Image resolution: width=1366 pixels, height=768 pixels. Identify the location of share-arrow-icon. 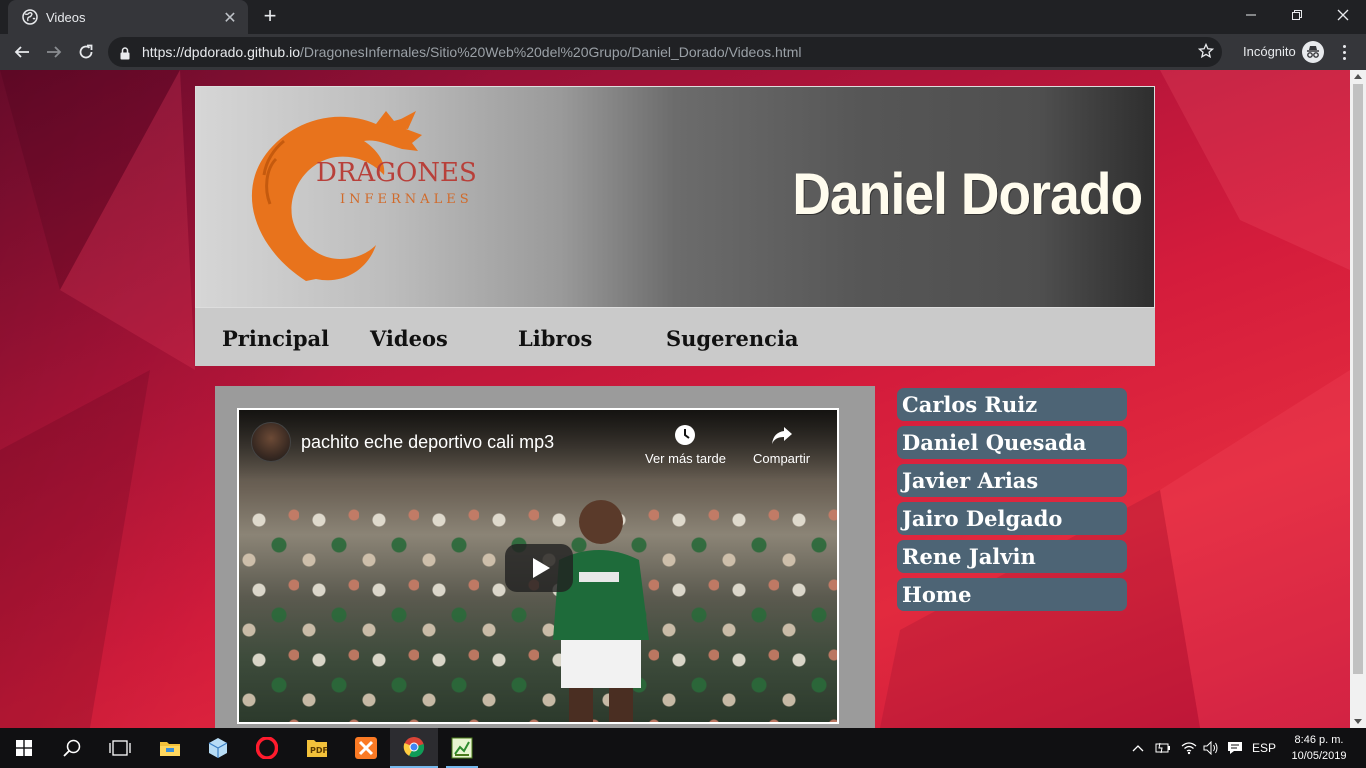
(782, 435).